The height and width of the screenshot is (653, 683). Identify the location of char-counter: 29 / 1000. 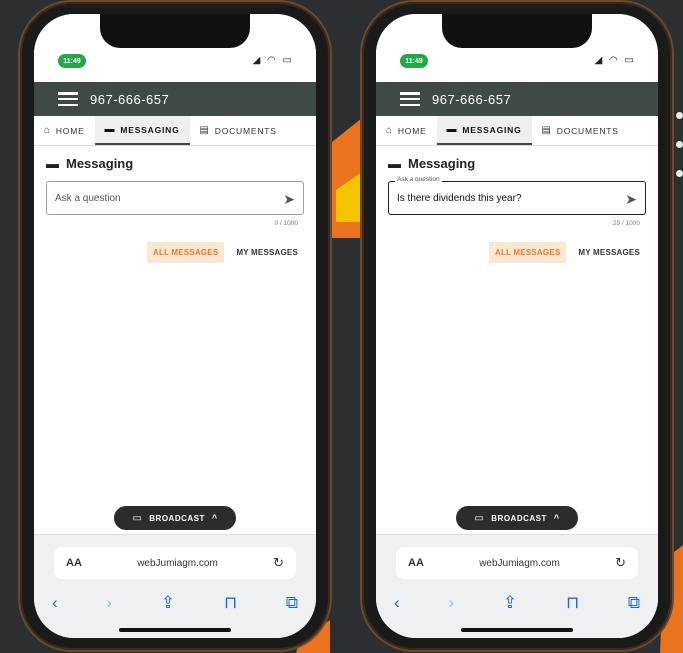
(626, 223).